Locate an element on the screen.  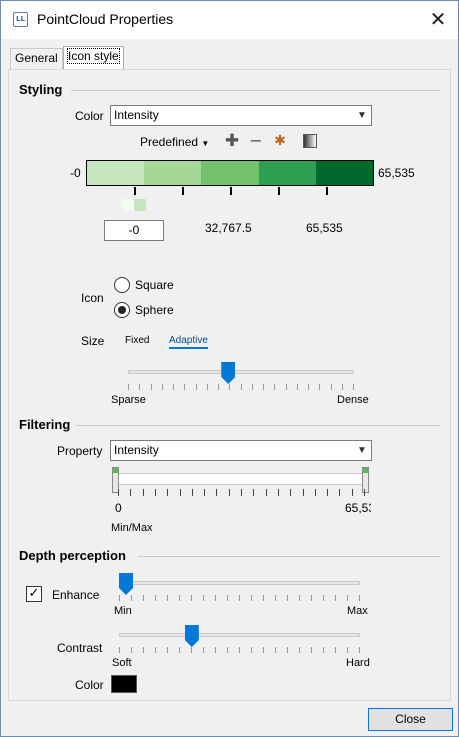
close-icon: ✕ is located at coordinates (438, 20).